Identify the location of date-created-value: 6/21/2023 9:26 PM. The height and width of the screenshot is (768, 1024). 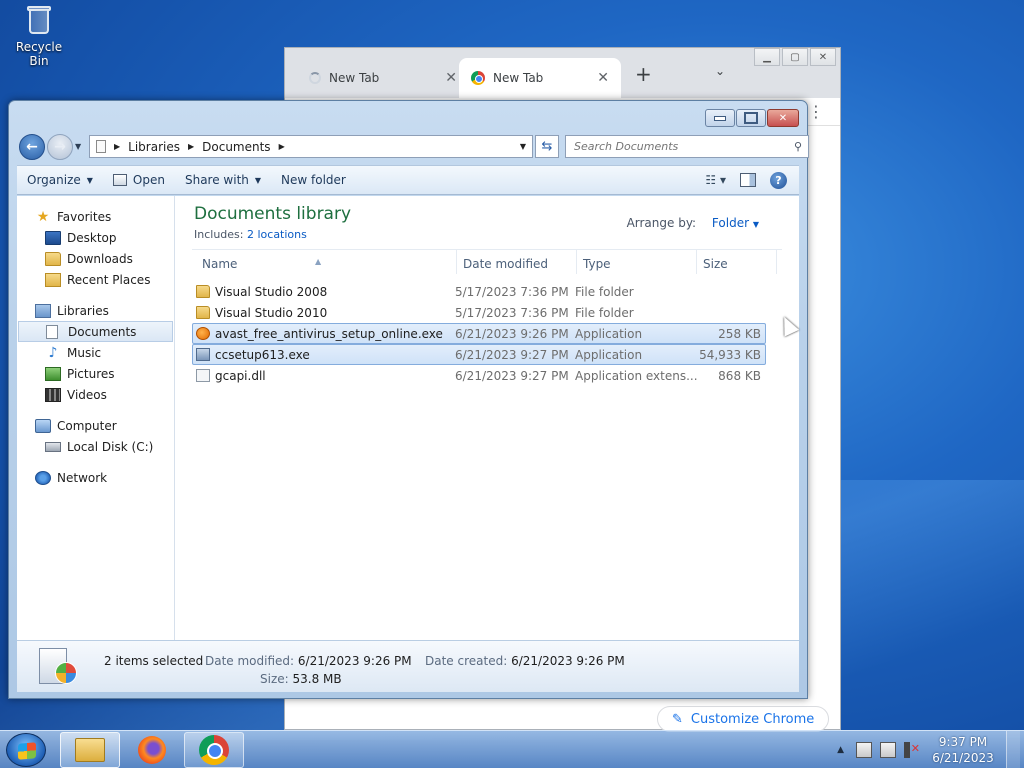
(568, 661).